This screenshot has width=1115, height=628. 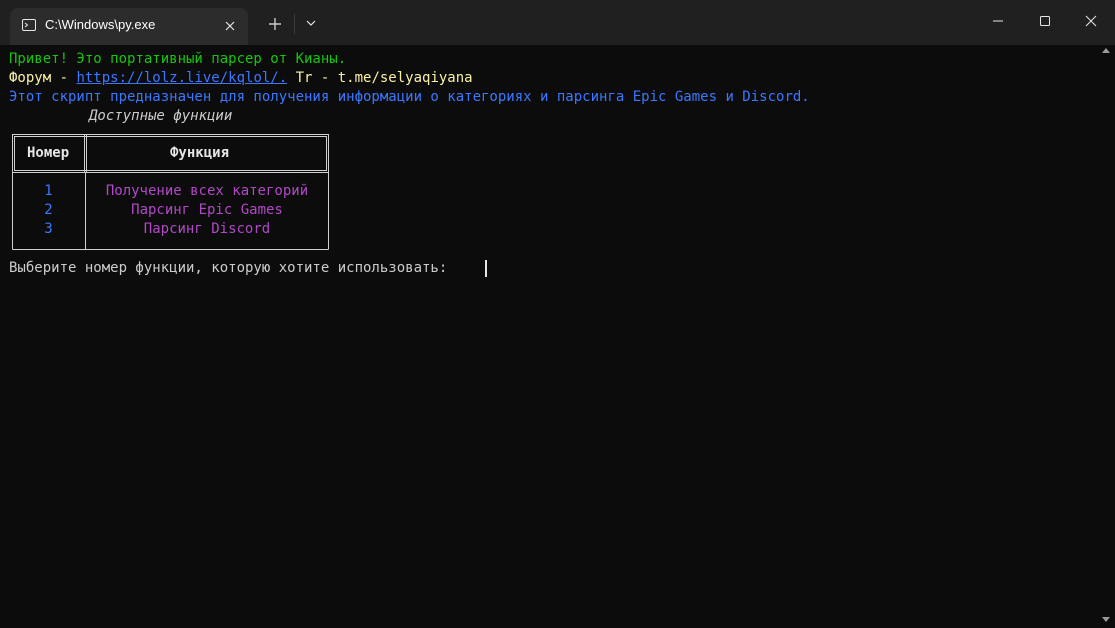 I want to click on window-close-icon, so click(x=1091, y=21).